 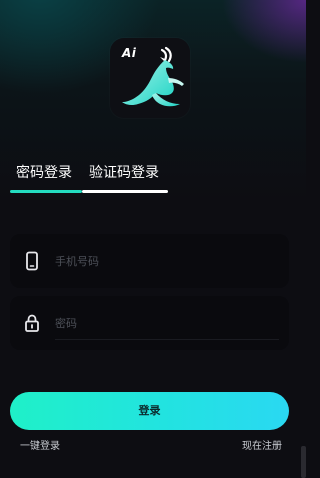 I want to click on phone-field-container, so click(x=149, y=261).